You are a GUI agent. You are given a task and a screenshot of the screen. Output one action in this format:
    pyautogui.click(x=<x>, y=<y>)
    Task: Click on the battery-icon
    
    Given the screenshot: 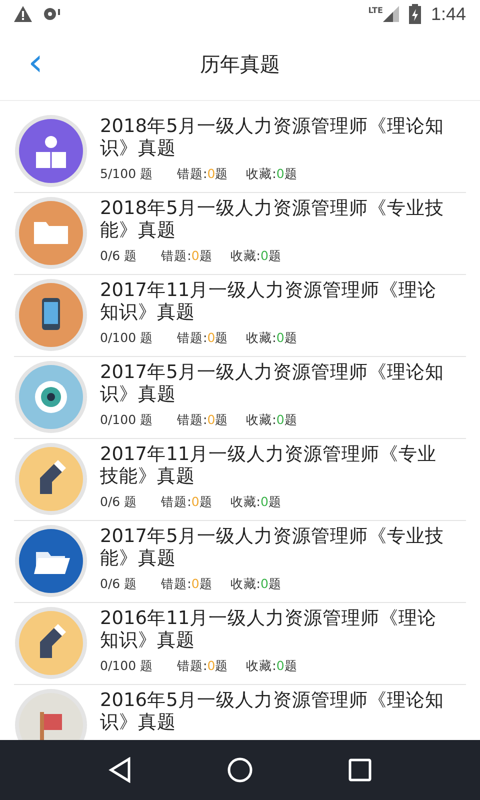 What is the action you would take?
    pyautogui.click(x=414, y=14)
    